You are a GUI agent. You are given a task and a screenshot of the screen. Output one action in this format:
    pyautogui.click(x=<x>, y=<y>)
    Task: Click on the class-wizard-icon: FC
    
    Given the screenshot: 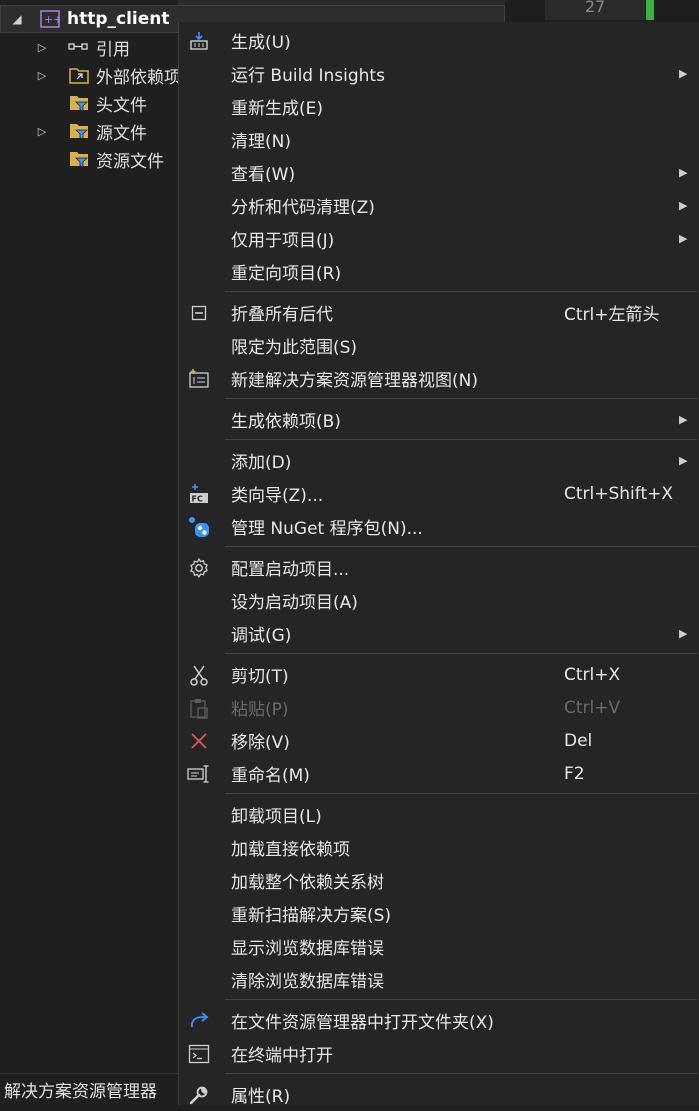 What is the action you would take?
    pyautogui.click(x=199, y=494)
    